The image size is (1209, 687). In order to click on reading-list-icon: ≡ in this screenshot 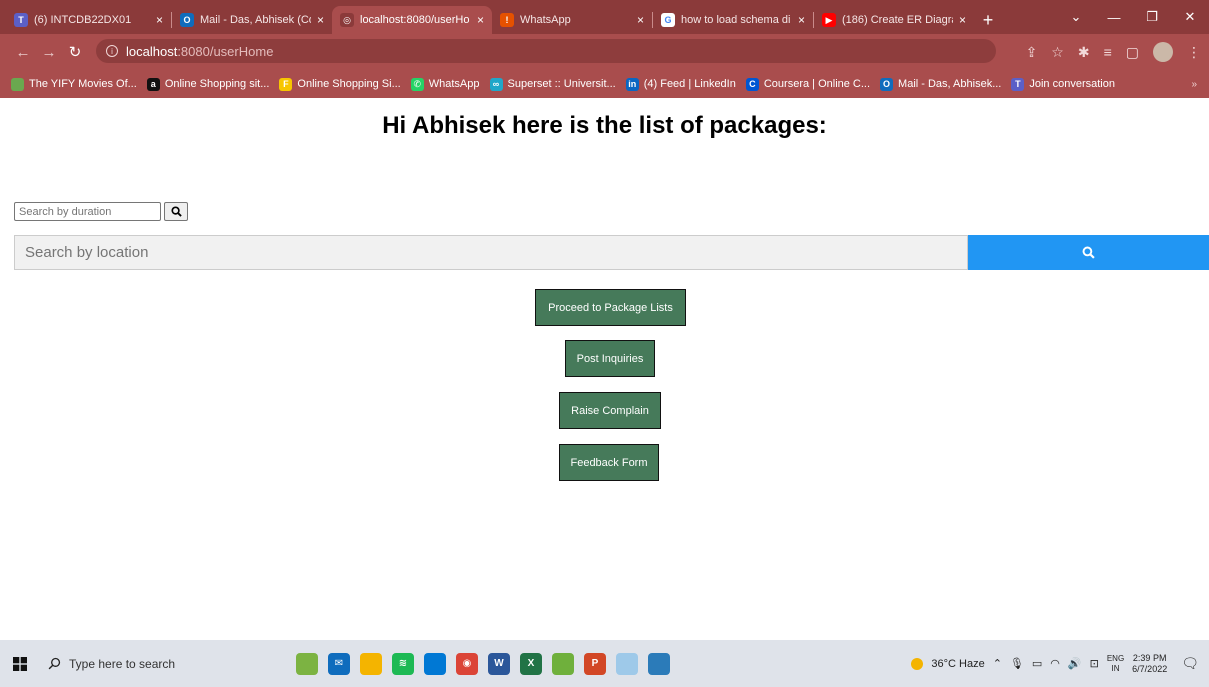, I will do `click(1108, 52)`.